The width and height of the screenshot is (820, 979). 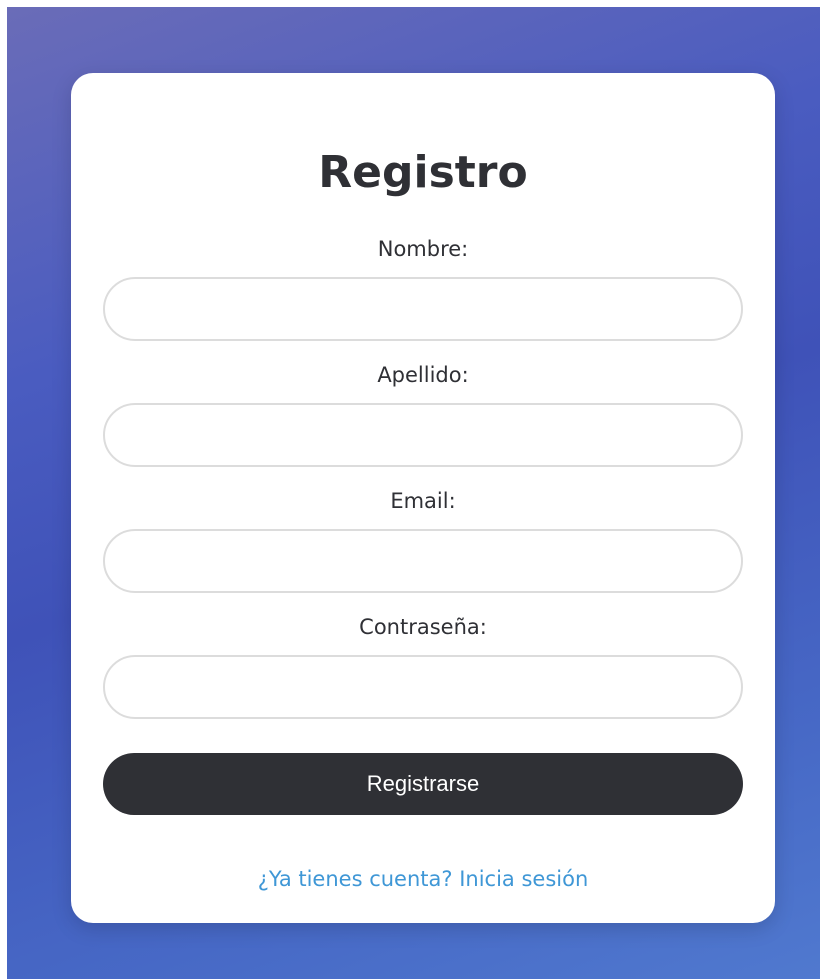 What do you see at coordinates (423, 375) in the screenshot?
I see `apellido-label: Apellido:` at bounding box center [423, 375].